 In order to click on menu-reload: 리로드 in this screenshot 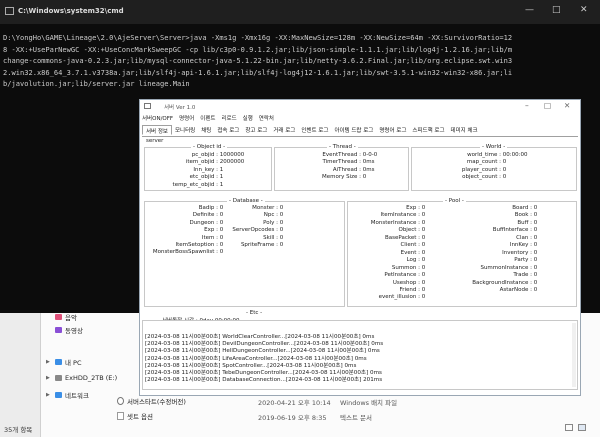, I will do `click(228, 118)`.